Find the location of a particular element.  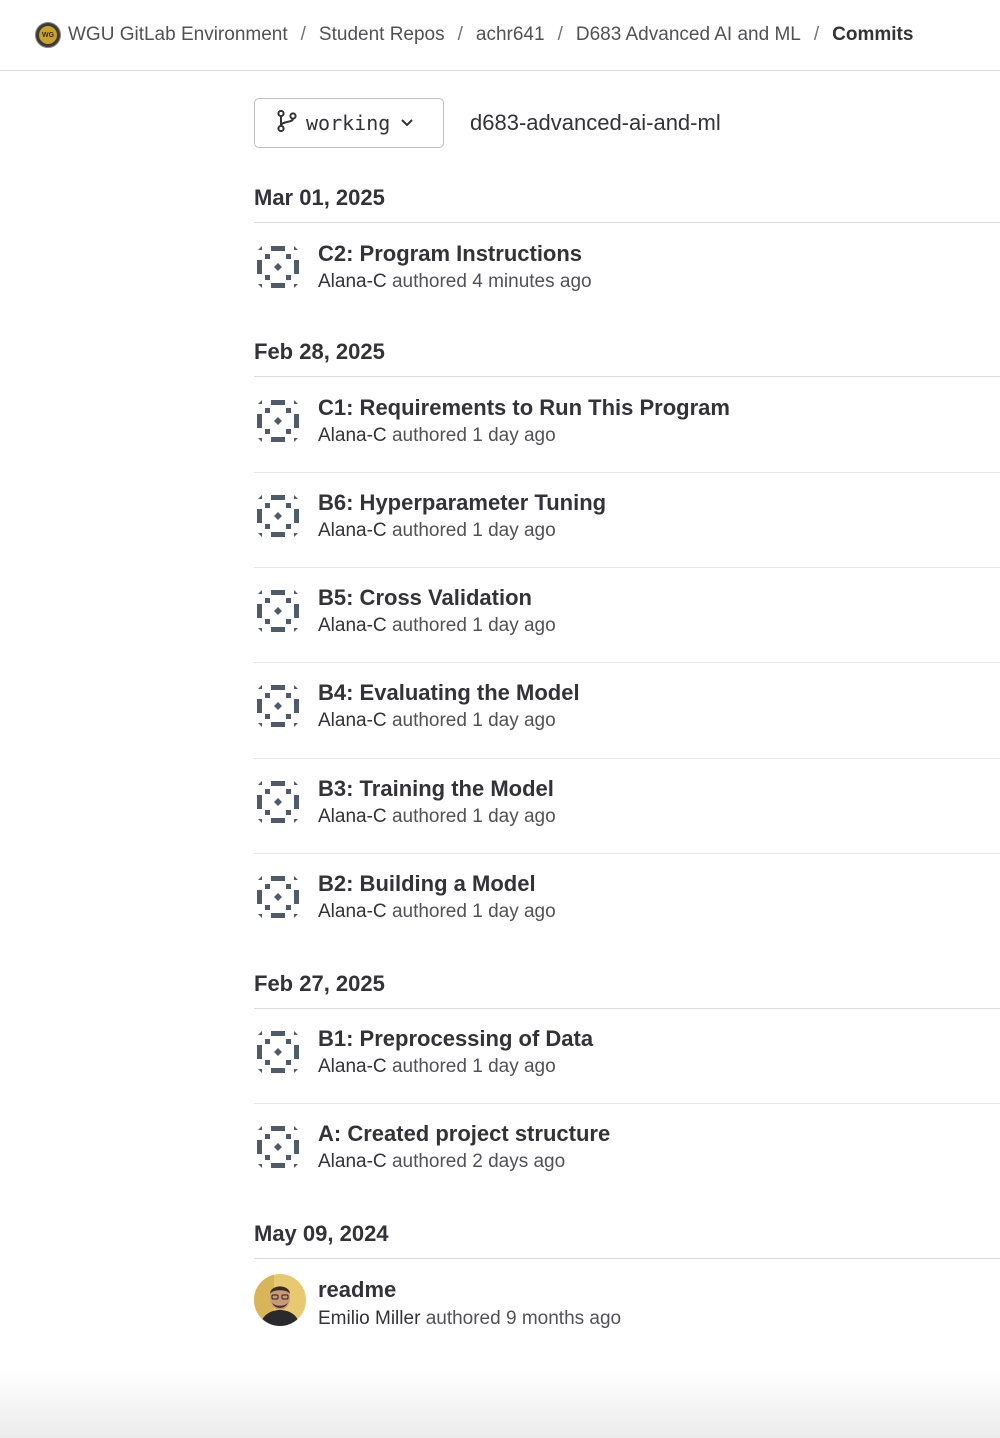

breadcrumb-item-project: D683 Advanced AI and ML is located at coordinates (688, 35).